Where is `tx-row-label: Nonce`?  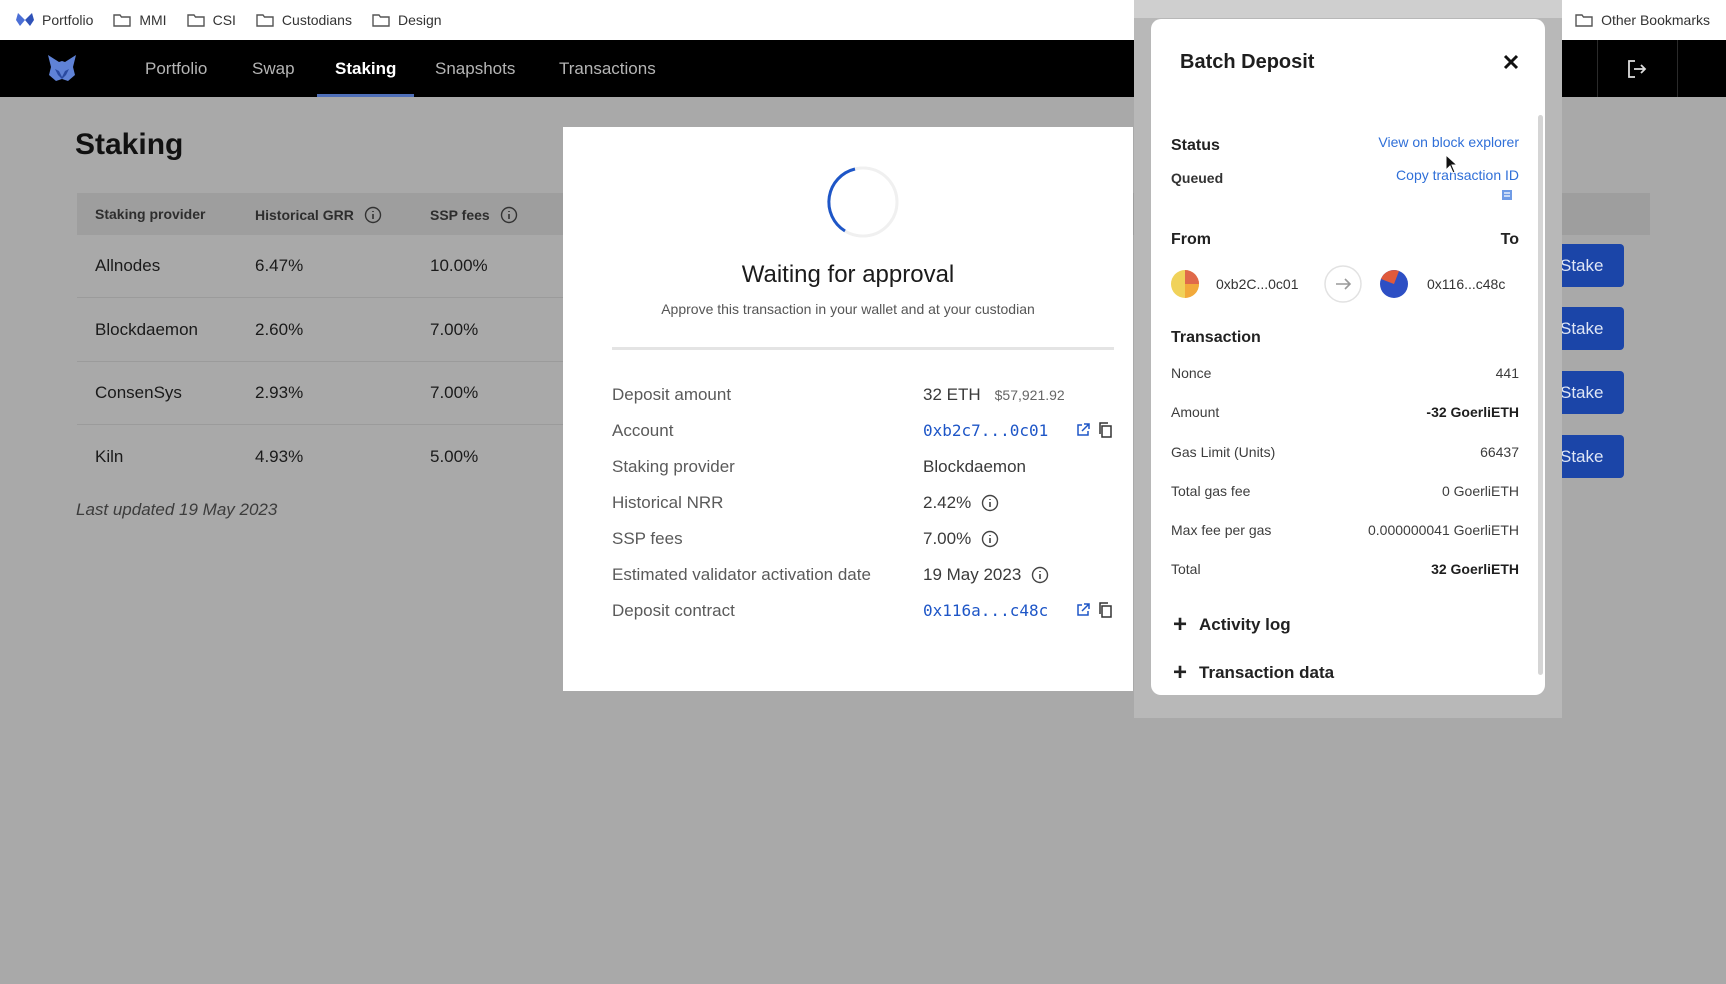
tx-row-label: Nonce is located at coordinates (1191, 373).